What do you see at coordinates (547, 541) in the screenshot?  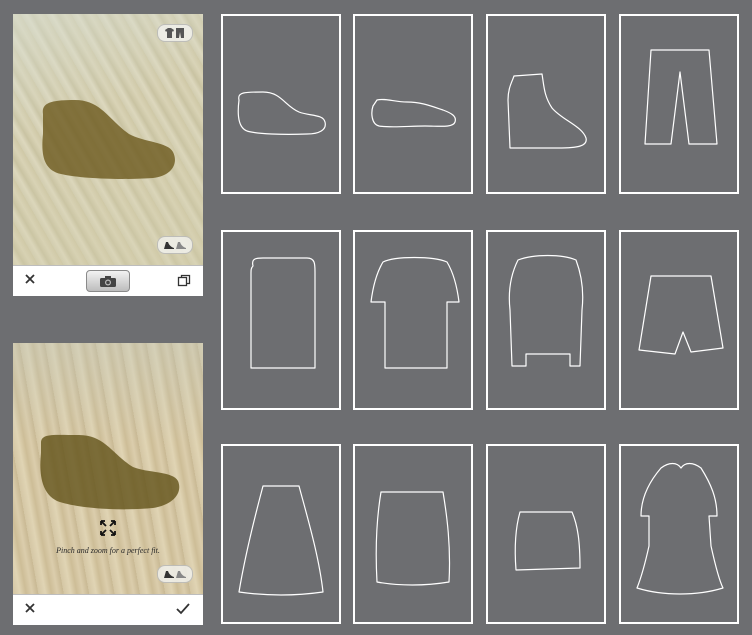 I see `mini-skirt-outline-icon` at bounding box center [547, 541].